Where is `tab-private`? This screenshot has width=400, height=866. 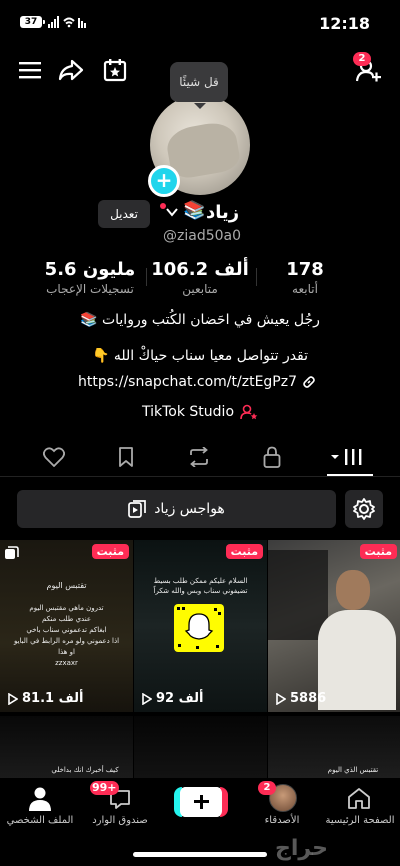 tab-private is located at coordinates (272, 457).